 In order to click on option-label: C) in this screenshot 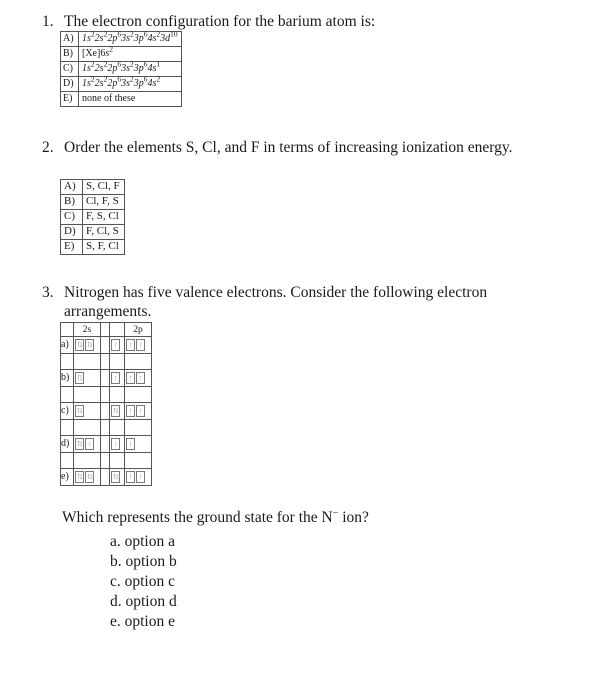, I will do `click(71, 217)`.